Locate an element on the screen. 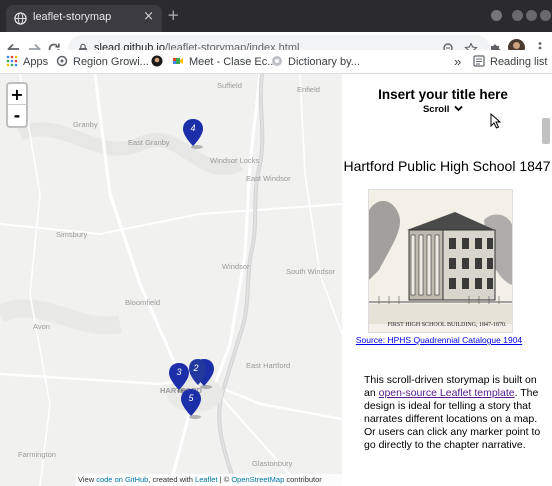 This screenshot has width=552, height=486. map-marker: 5 is located at coordinates (191, 403).